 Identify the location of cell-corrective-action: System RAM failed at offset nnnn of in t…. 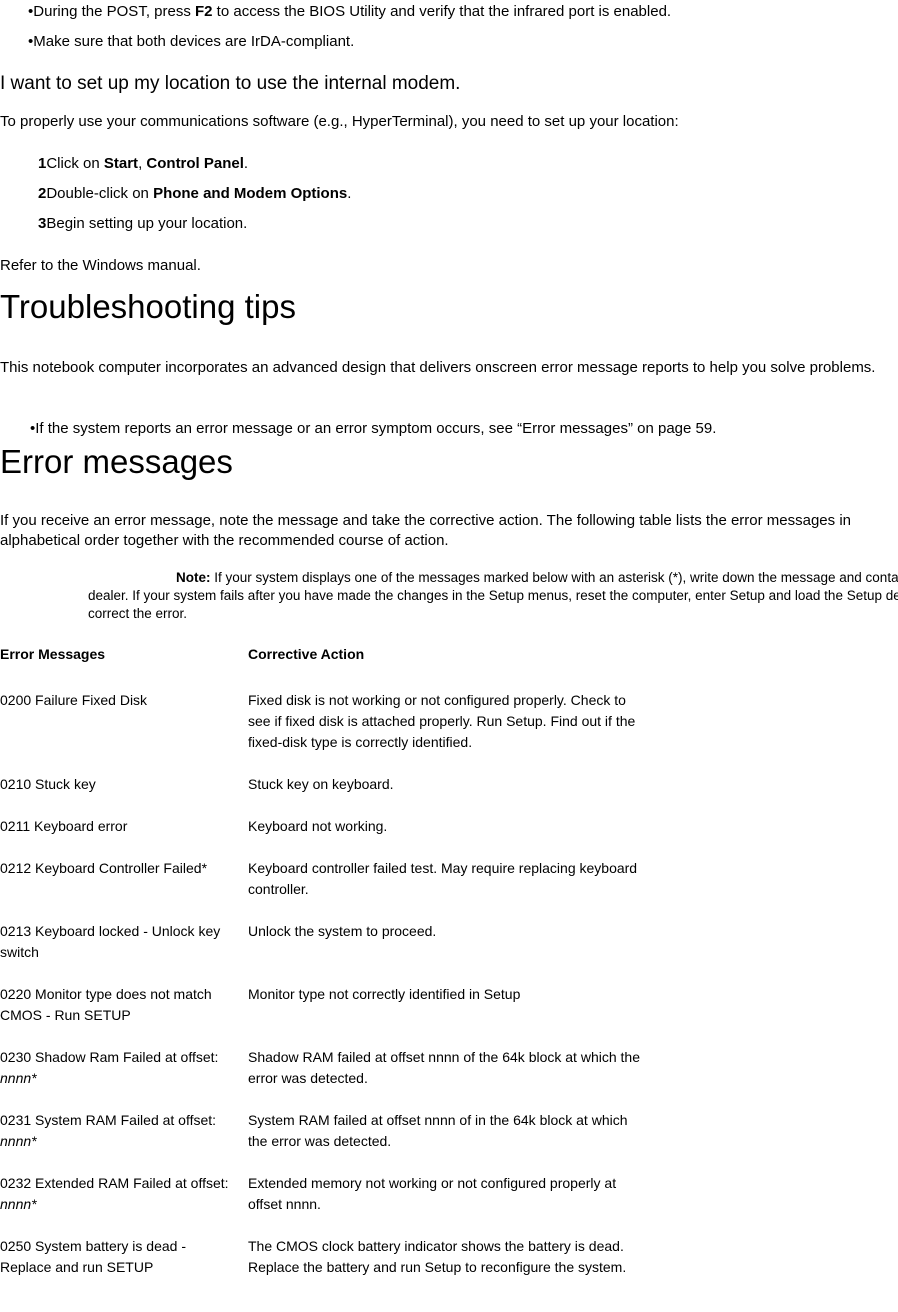
(438, 1130).